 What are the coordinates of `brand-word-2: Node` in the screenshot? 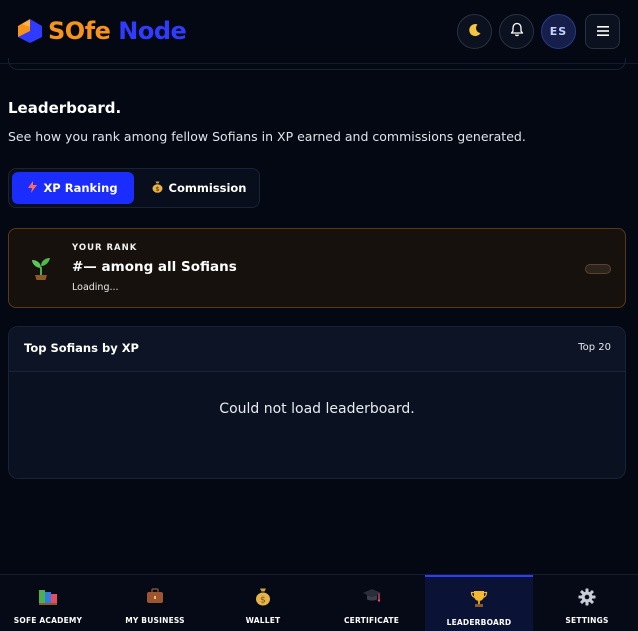 It's located at (152, 31).